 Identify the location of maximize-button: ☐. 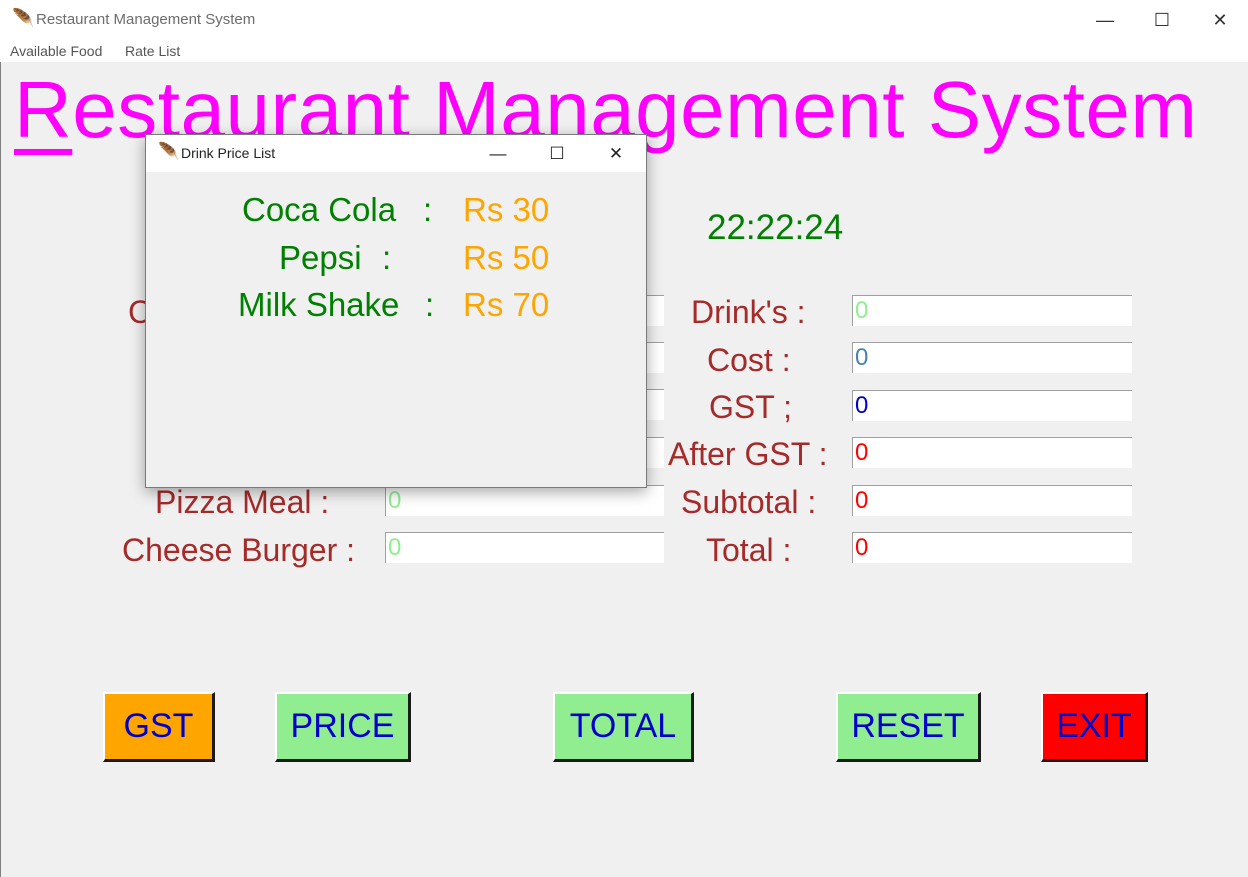
(1162, 20).